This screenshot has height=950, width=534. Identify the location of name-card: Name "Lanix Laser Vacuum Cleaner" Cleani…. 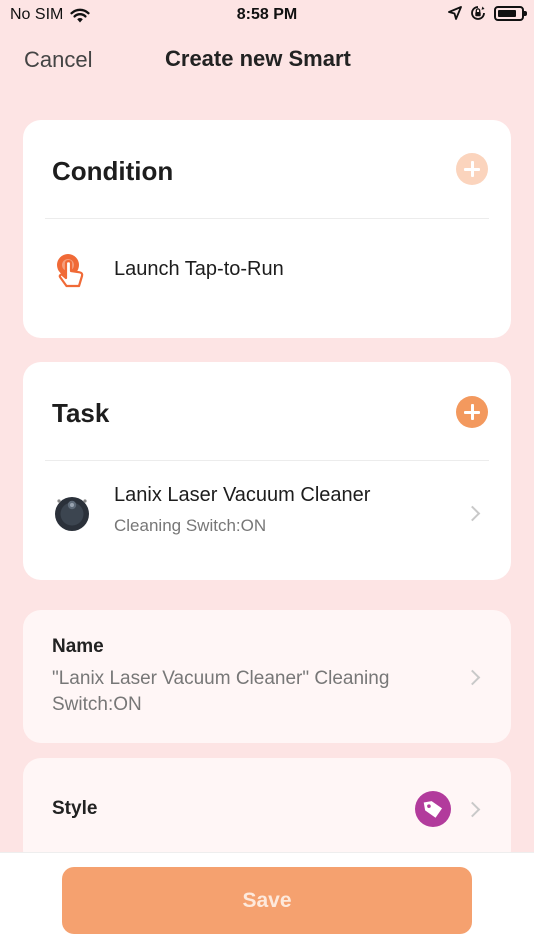
(267, 676).